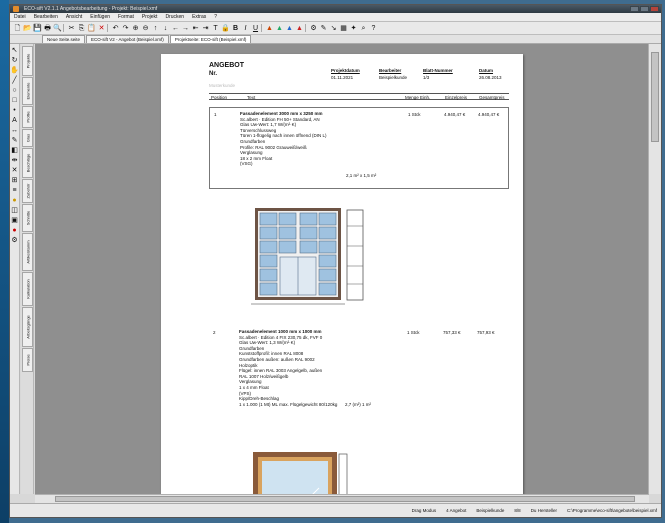  What do you see at coordinates (323, 28) in the screenshot?
I see `pencil-icon: ✎` at bounding box center [323, 28].